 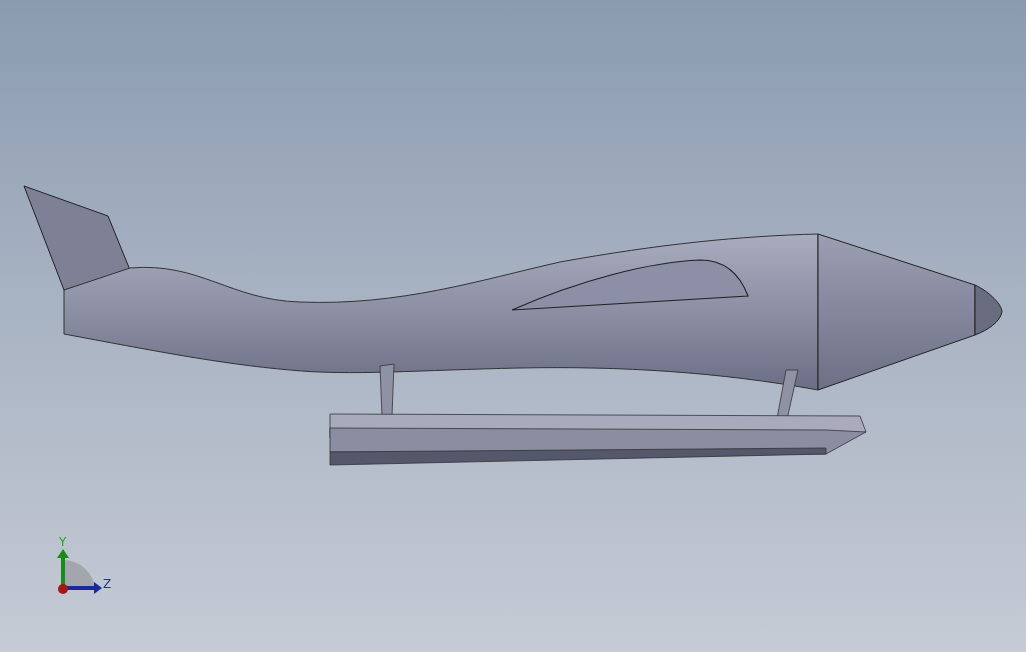 I want to click on z-axis-label: Z, so click(x=107, y=584).